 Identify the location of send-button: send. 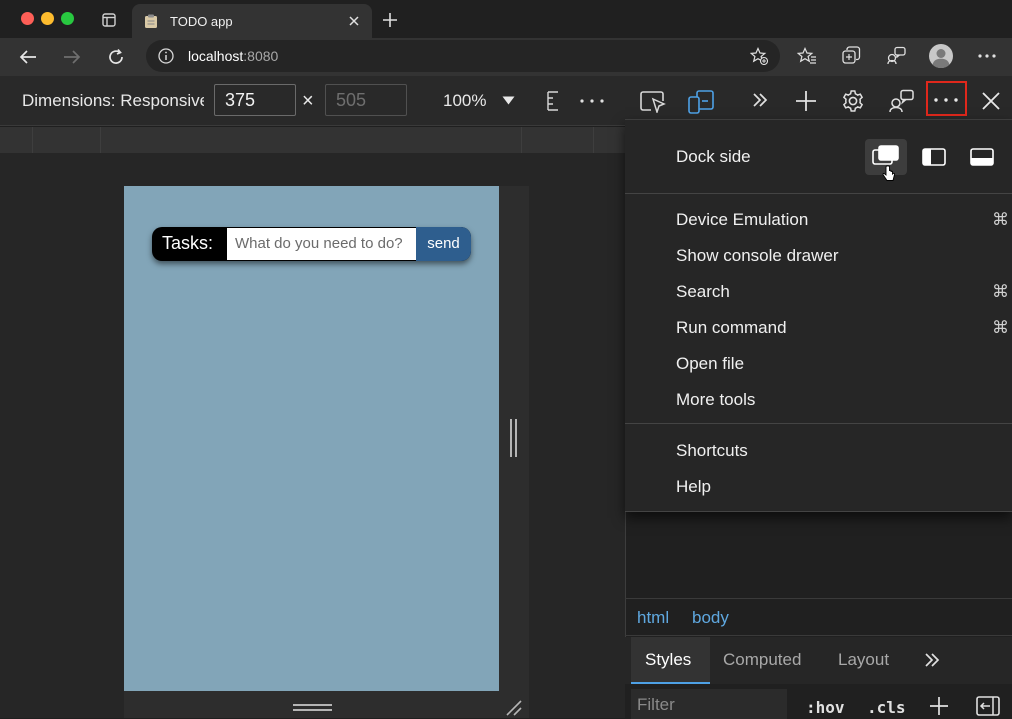
(443, 244).